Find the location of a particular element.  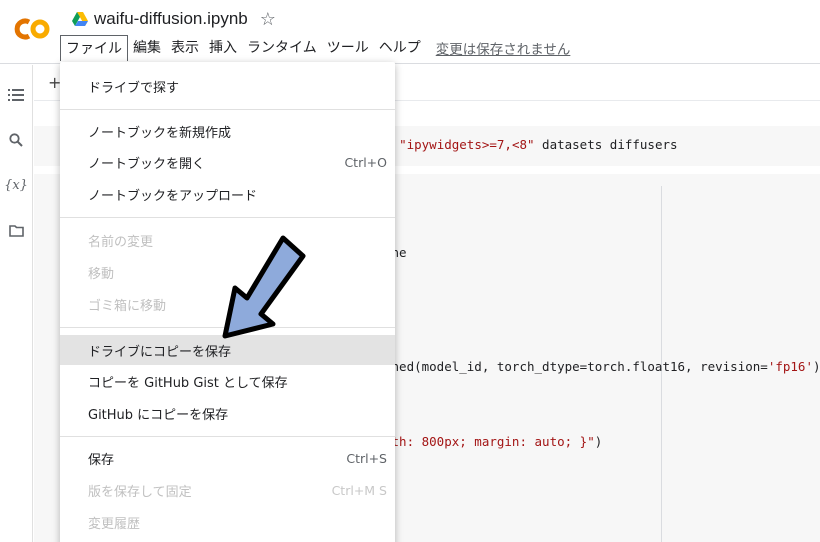

code-line: y "ipywidgets>=7,<8" datasets diffusers is located at coordinates (531, 144).